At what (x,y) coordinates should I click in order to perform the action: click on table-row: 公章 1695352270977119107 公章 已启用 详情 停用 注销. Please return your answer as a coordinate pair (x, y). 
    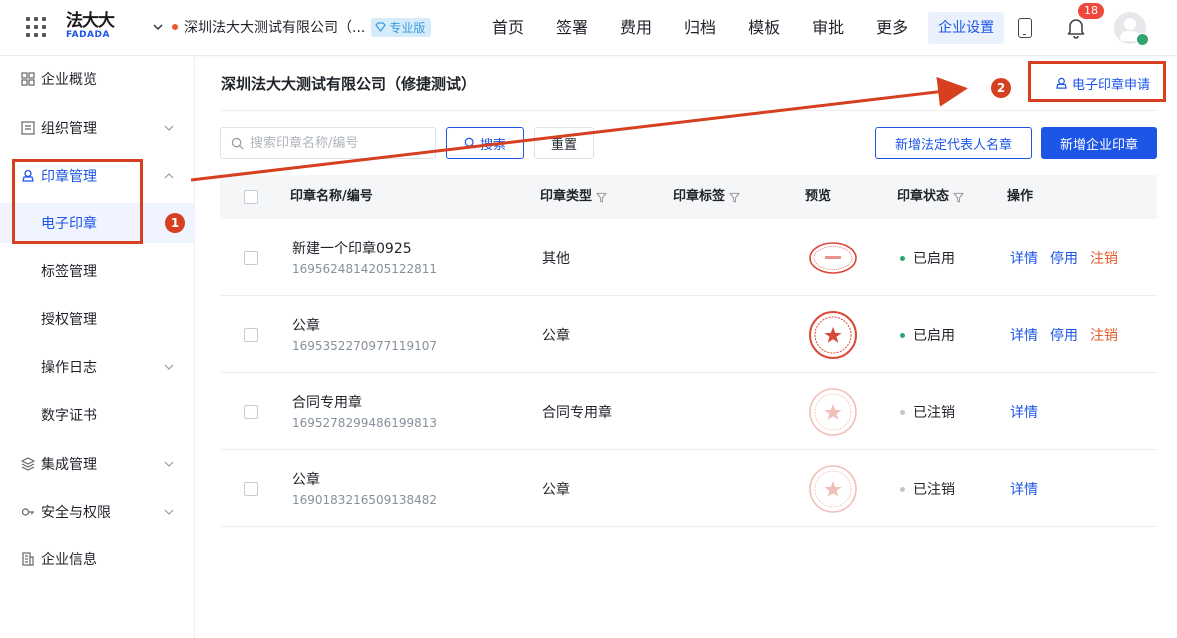
    Looking at the image, I should click on (688, 334).